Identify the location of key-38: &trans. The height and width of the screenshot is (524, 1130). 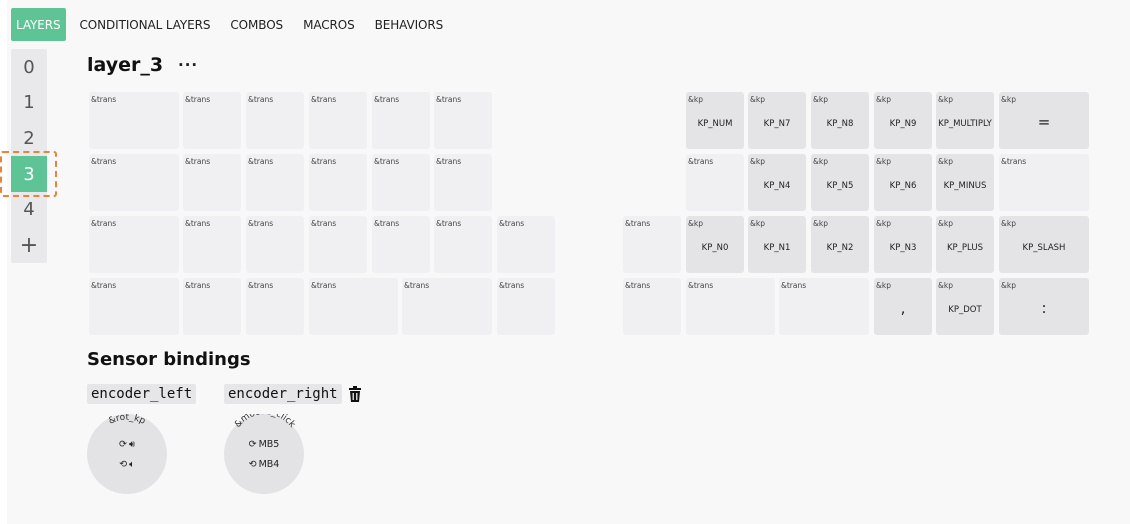
(134, 306).